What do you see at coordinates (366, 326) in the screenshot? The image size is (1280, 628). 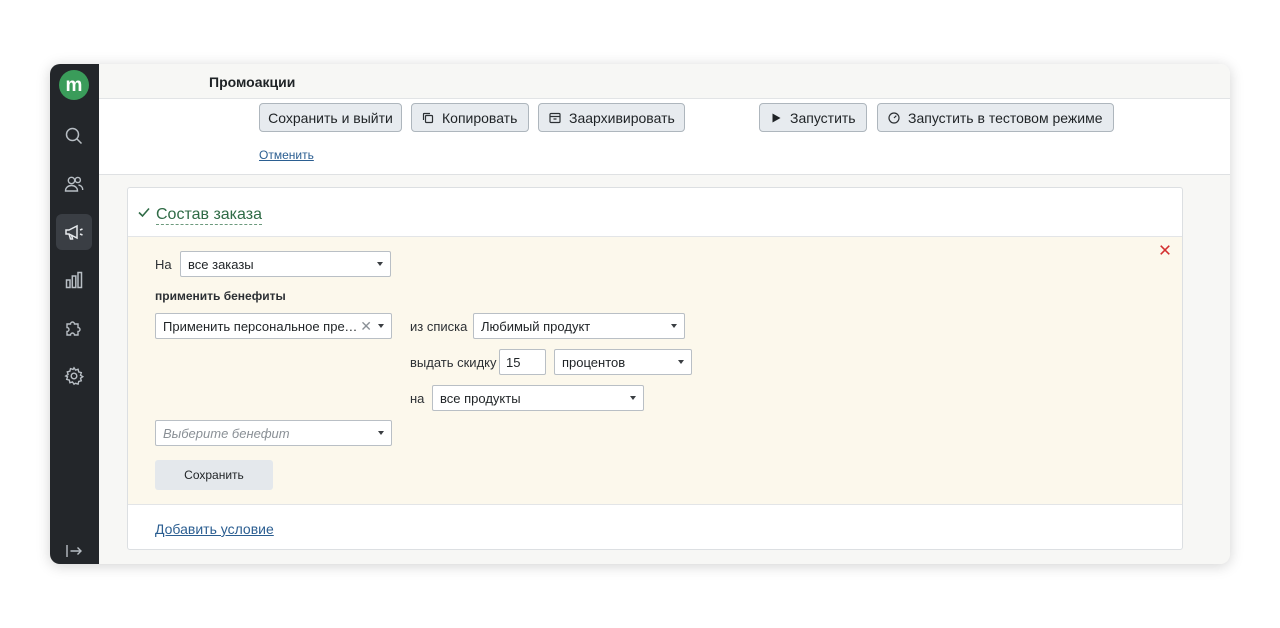 I see `clear-icon: ✕` at bounding box center [366, 326].